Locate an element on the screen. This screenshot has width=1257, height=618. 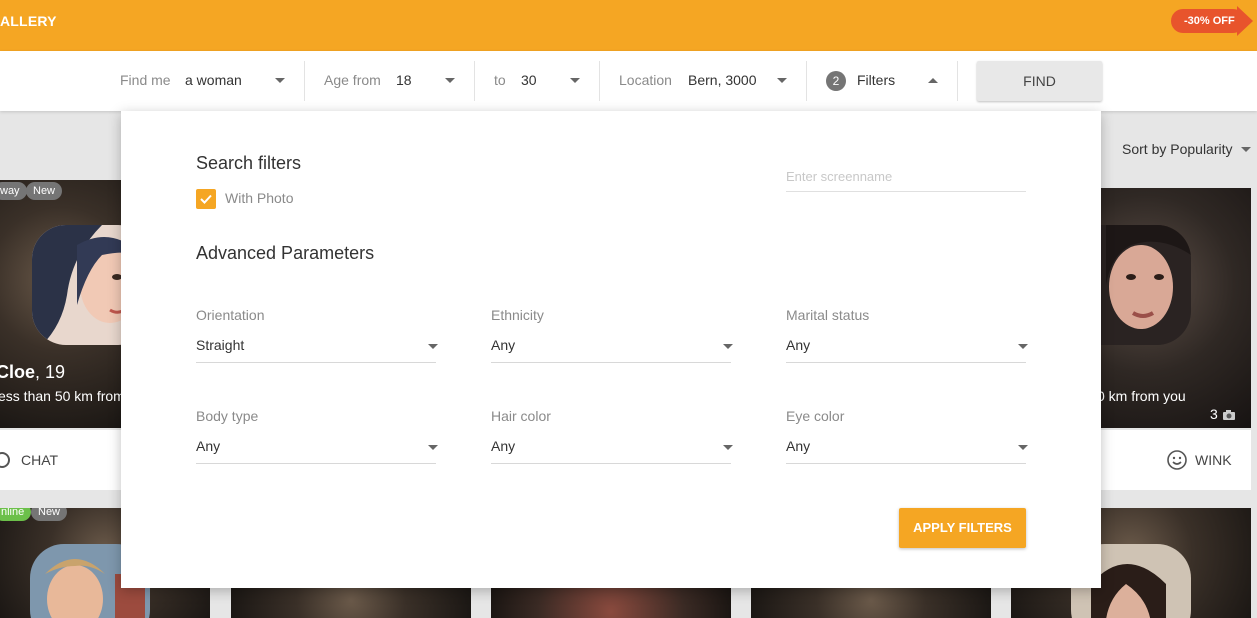
body-type-value: Any is located at coordinates (208, 446).